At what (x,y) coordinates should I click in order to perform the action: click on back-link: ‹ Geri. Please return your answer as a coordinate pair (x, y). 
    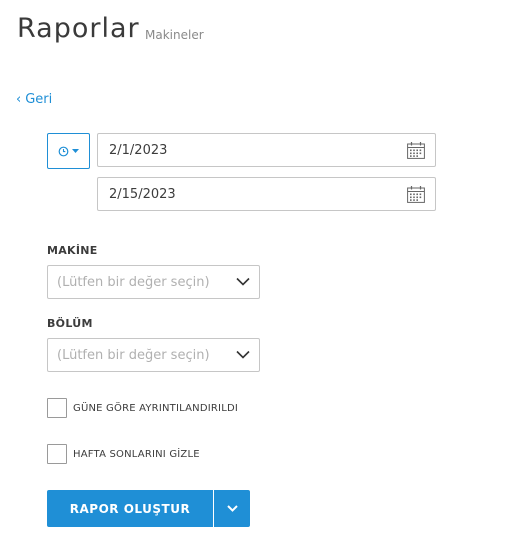
    Looking at the image, I should click on (34, 99).